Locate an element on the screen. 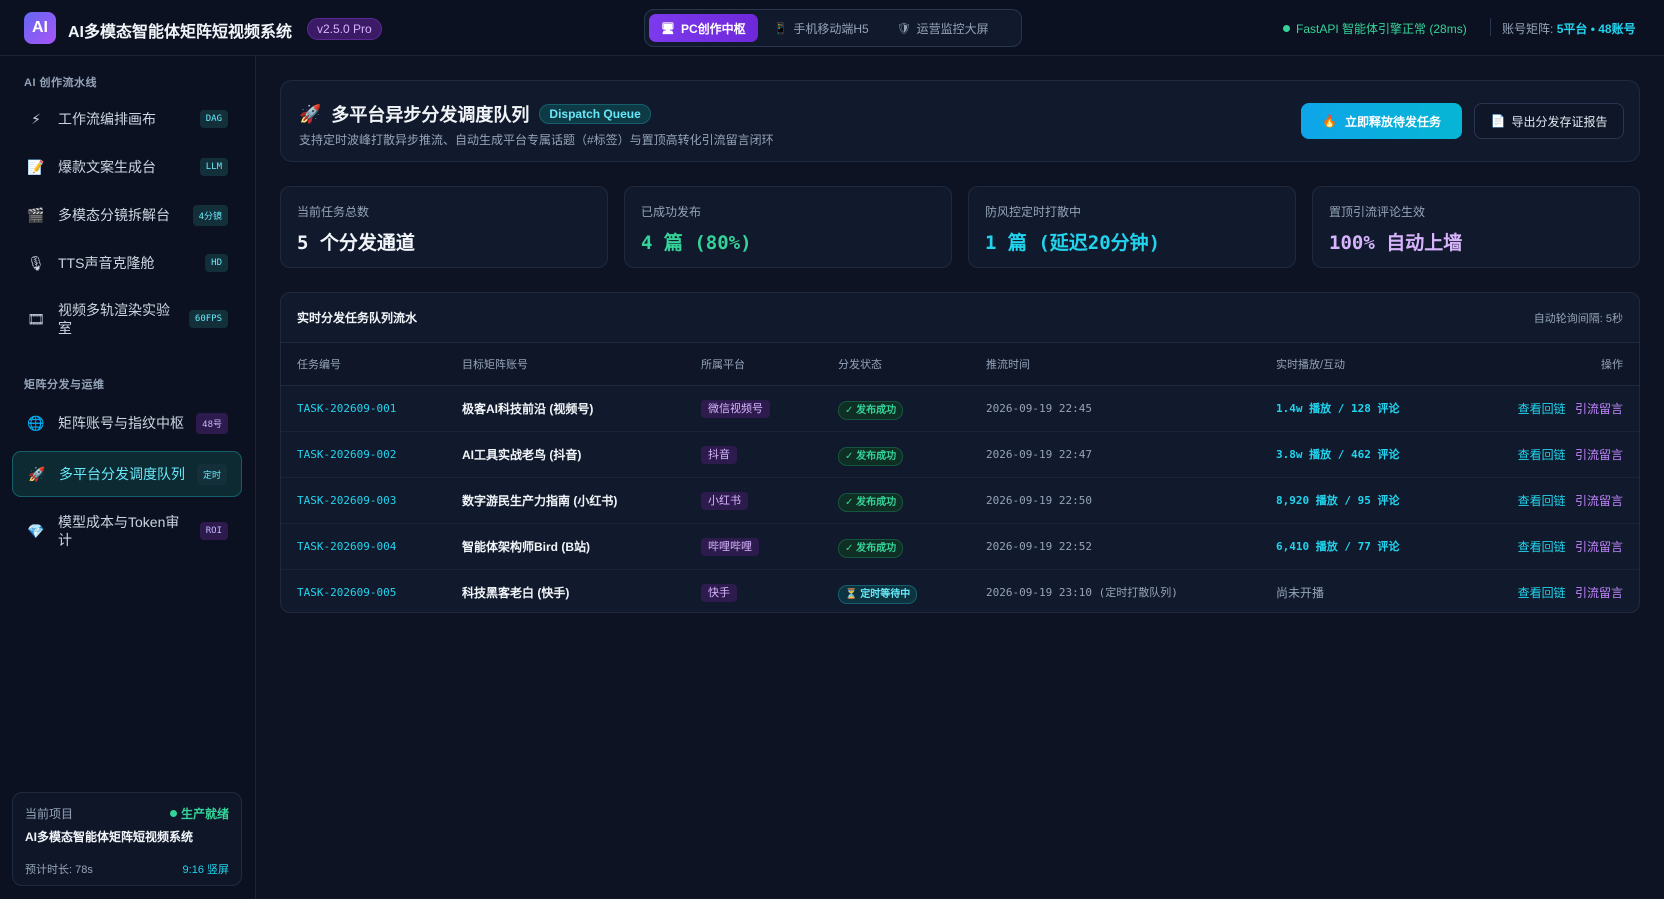 This screenshot has width=1664, height=899. sidebar-item-storyboard: 🎬 多模态分镜拆解台 4分镜 is located at coordinates (127, 215).